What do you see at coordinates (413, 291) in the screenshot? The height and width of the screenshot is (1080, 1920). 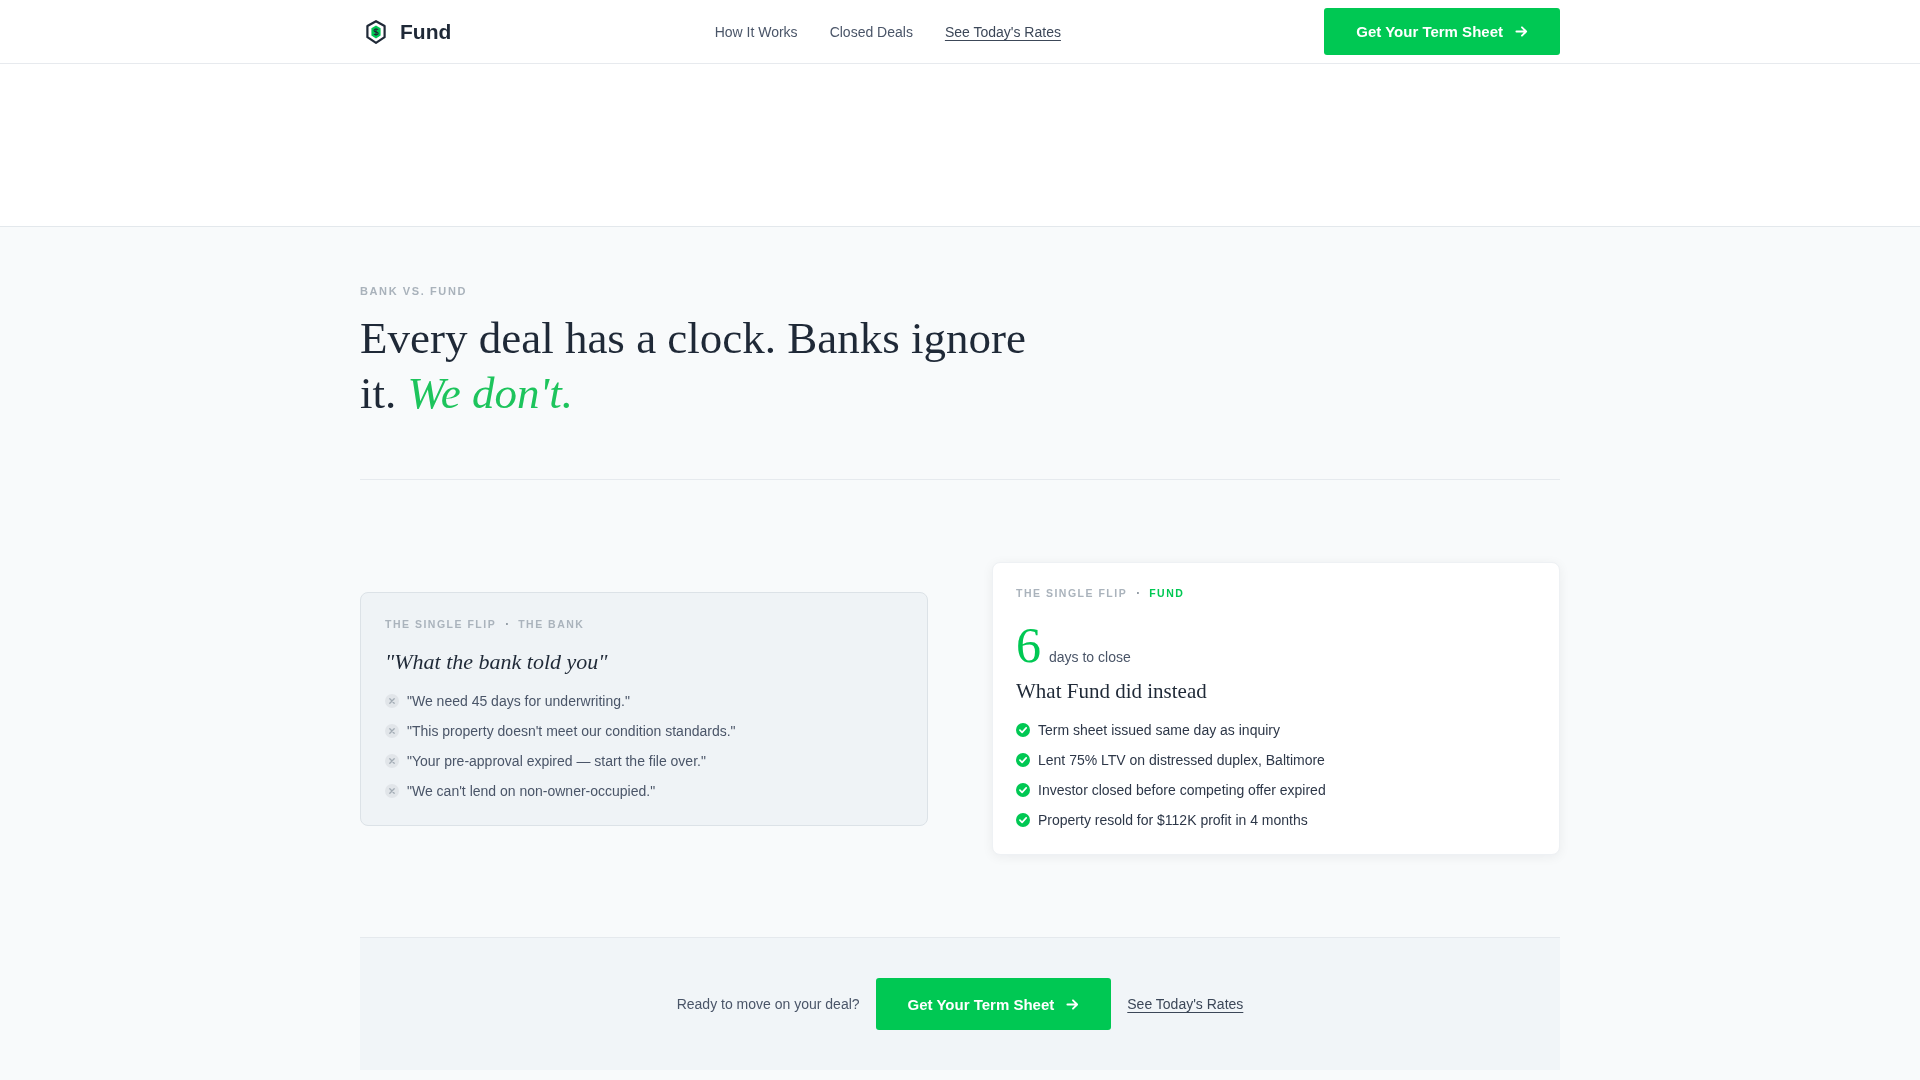 I see `section-eyebrow: BANK VS. FUND` at bounding box center [413, 291].